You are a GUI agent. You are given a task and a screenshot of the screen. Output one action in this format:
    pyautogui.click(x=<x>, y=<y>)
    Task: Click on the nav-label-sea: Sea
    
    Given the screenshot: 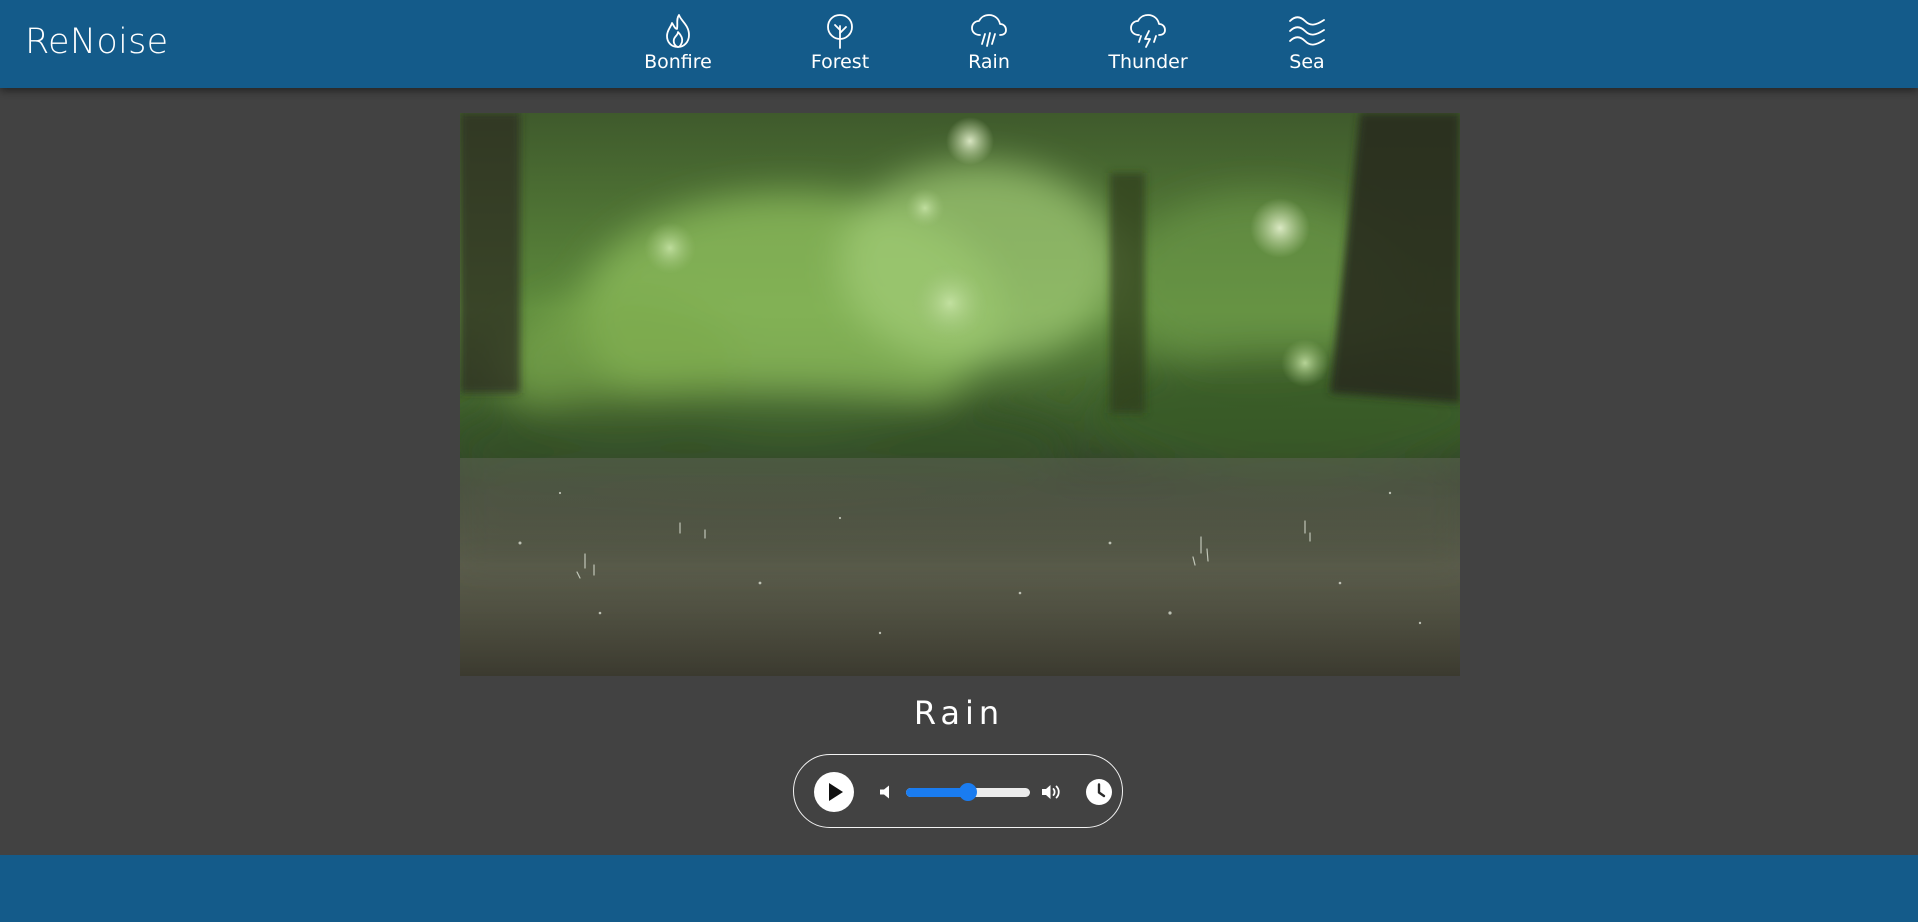 What is the action you would take?
    pyautogui.click(x=1307, y=62)
    